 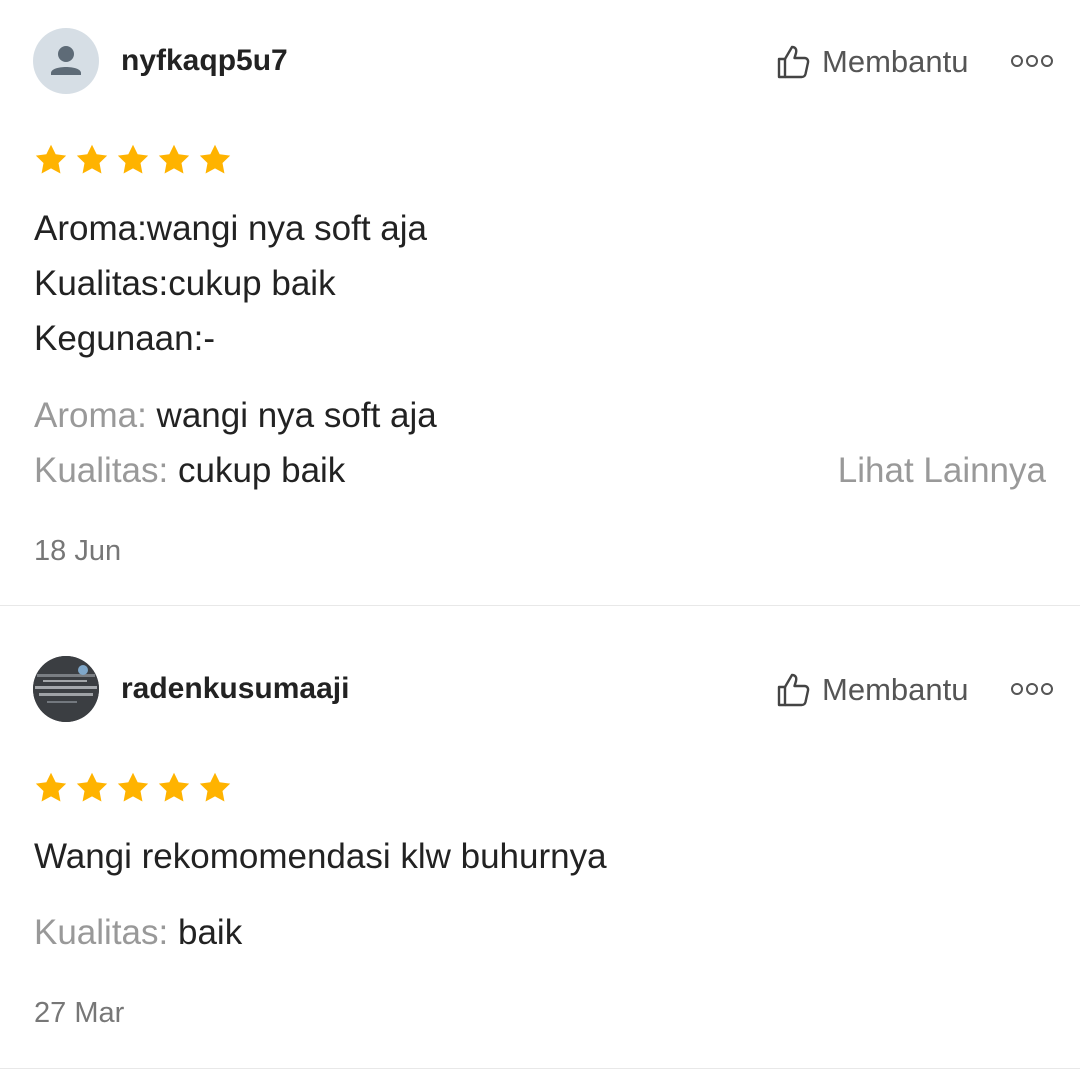 I want to click on attribute-value: baik, so click(x=210, y=932).